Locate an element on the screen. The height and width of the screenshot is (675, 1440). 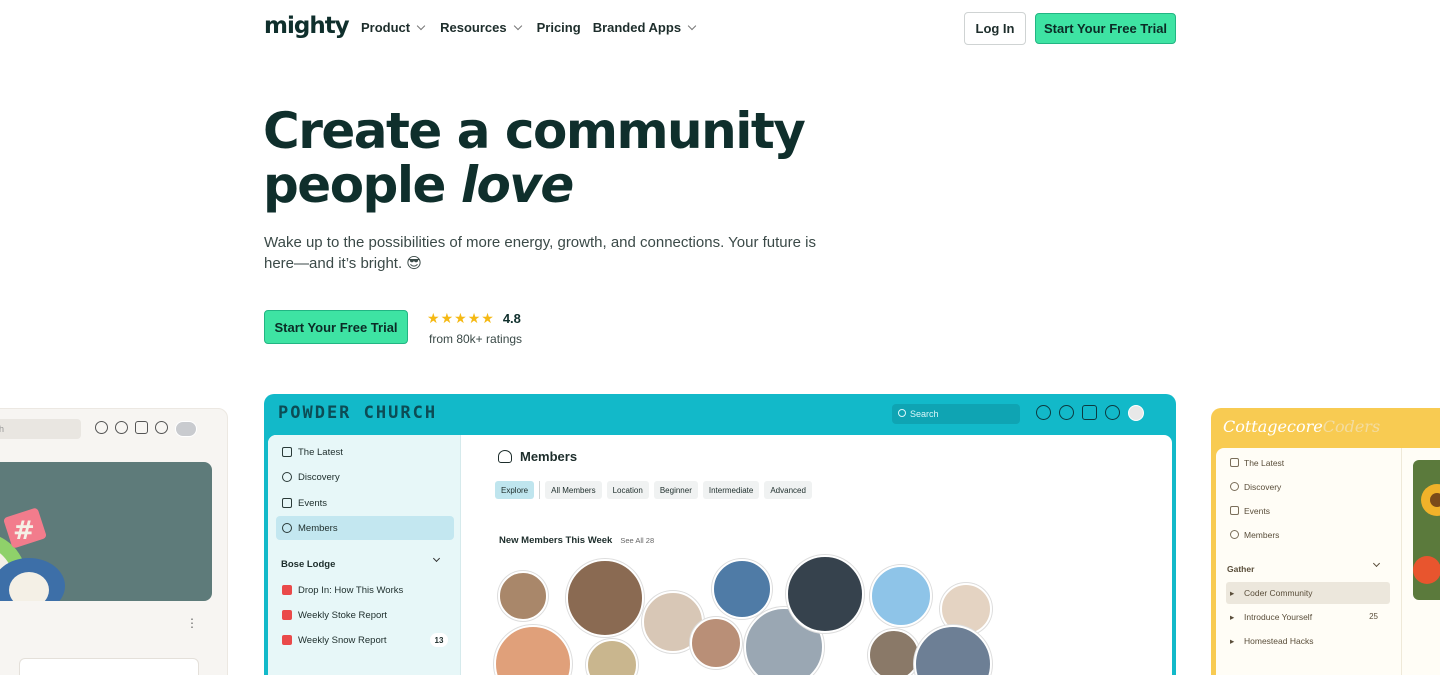
sidebar-item-label: Discovery is located at coordinates (319, 477).